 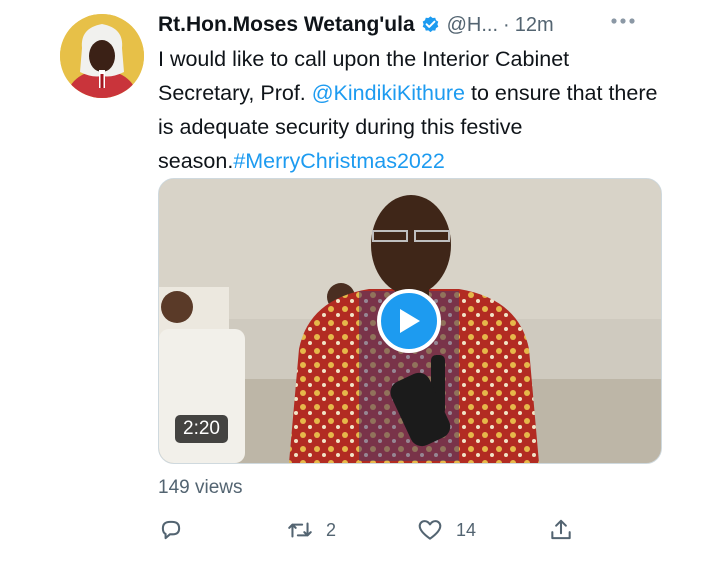 What do you see at coordinates (534, 25) in the screenshot?
I see `timestamp: 12m` at bounding box center [534, 25].